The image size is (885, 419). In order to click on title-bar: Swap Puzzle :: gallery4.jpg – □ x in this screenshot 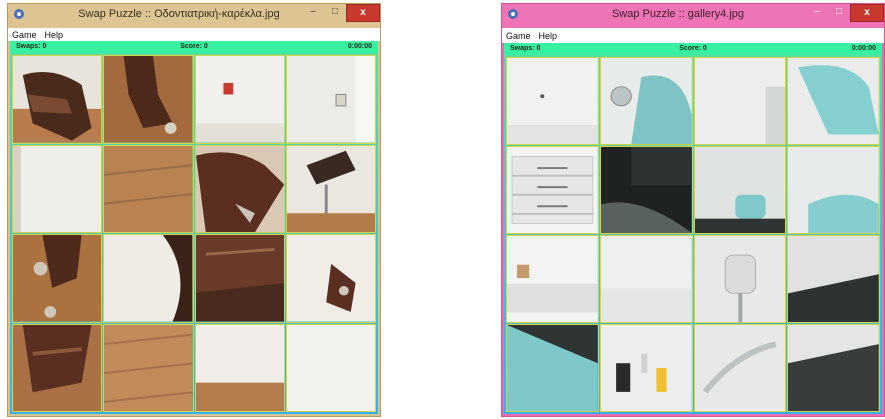, I will do `click(693, 16)`.